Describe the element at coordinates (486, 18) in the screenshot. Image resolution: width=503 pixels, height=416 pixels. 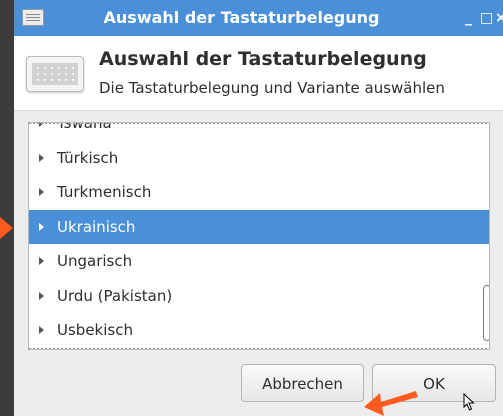
I see `maximize-button: □` at that location.